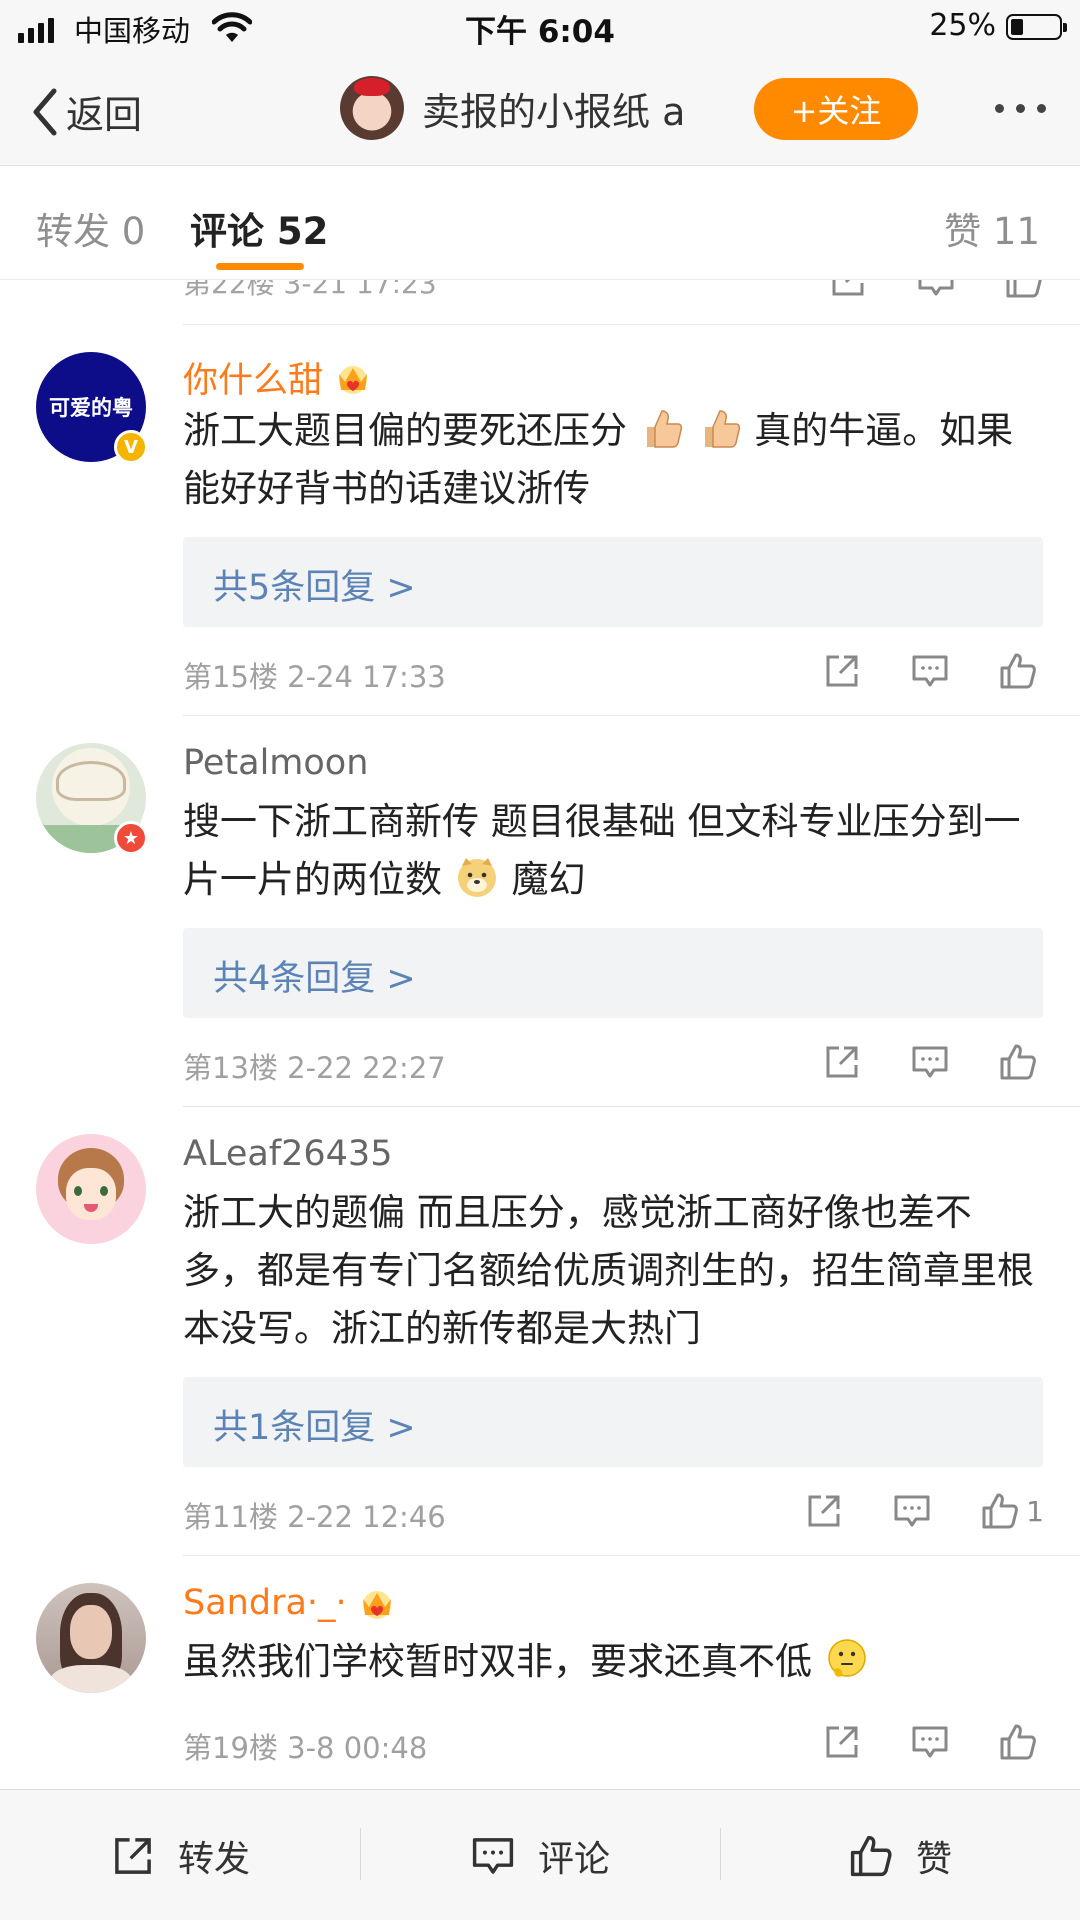 The height and width of the screenshot is (1920, 1080). What do you see at coordinates (253, 377) in the screenshot?
I see `comment-author: 你什么甜` at bounding box center [253, 377].